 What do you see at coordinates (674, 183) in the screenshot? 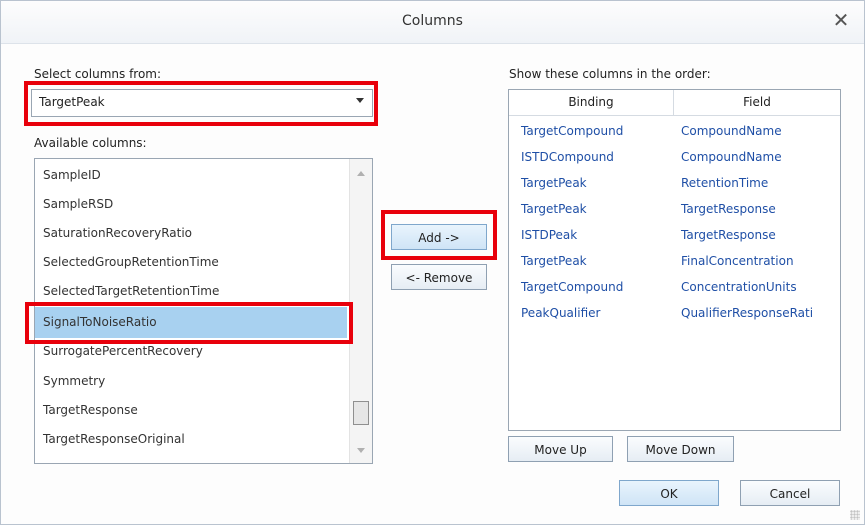
I see `table-row: TargetPeak RetentionTime` at bounding box center [674, 183].